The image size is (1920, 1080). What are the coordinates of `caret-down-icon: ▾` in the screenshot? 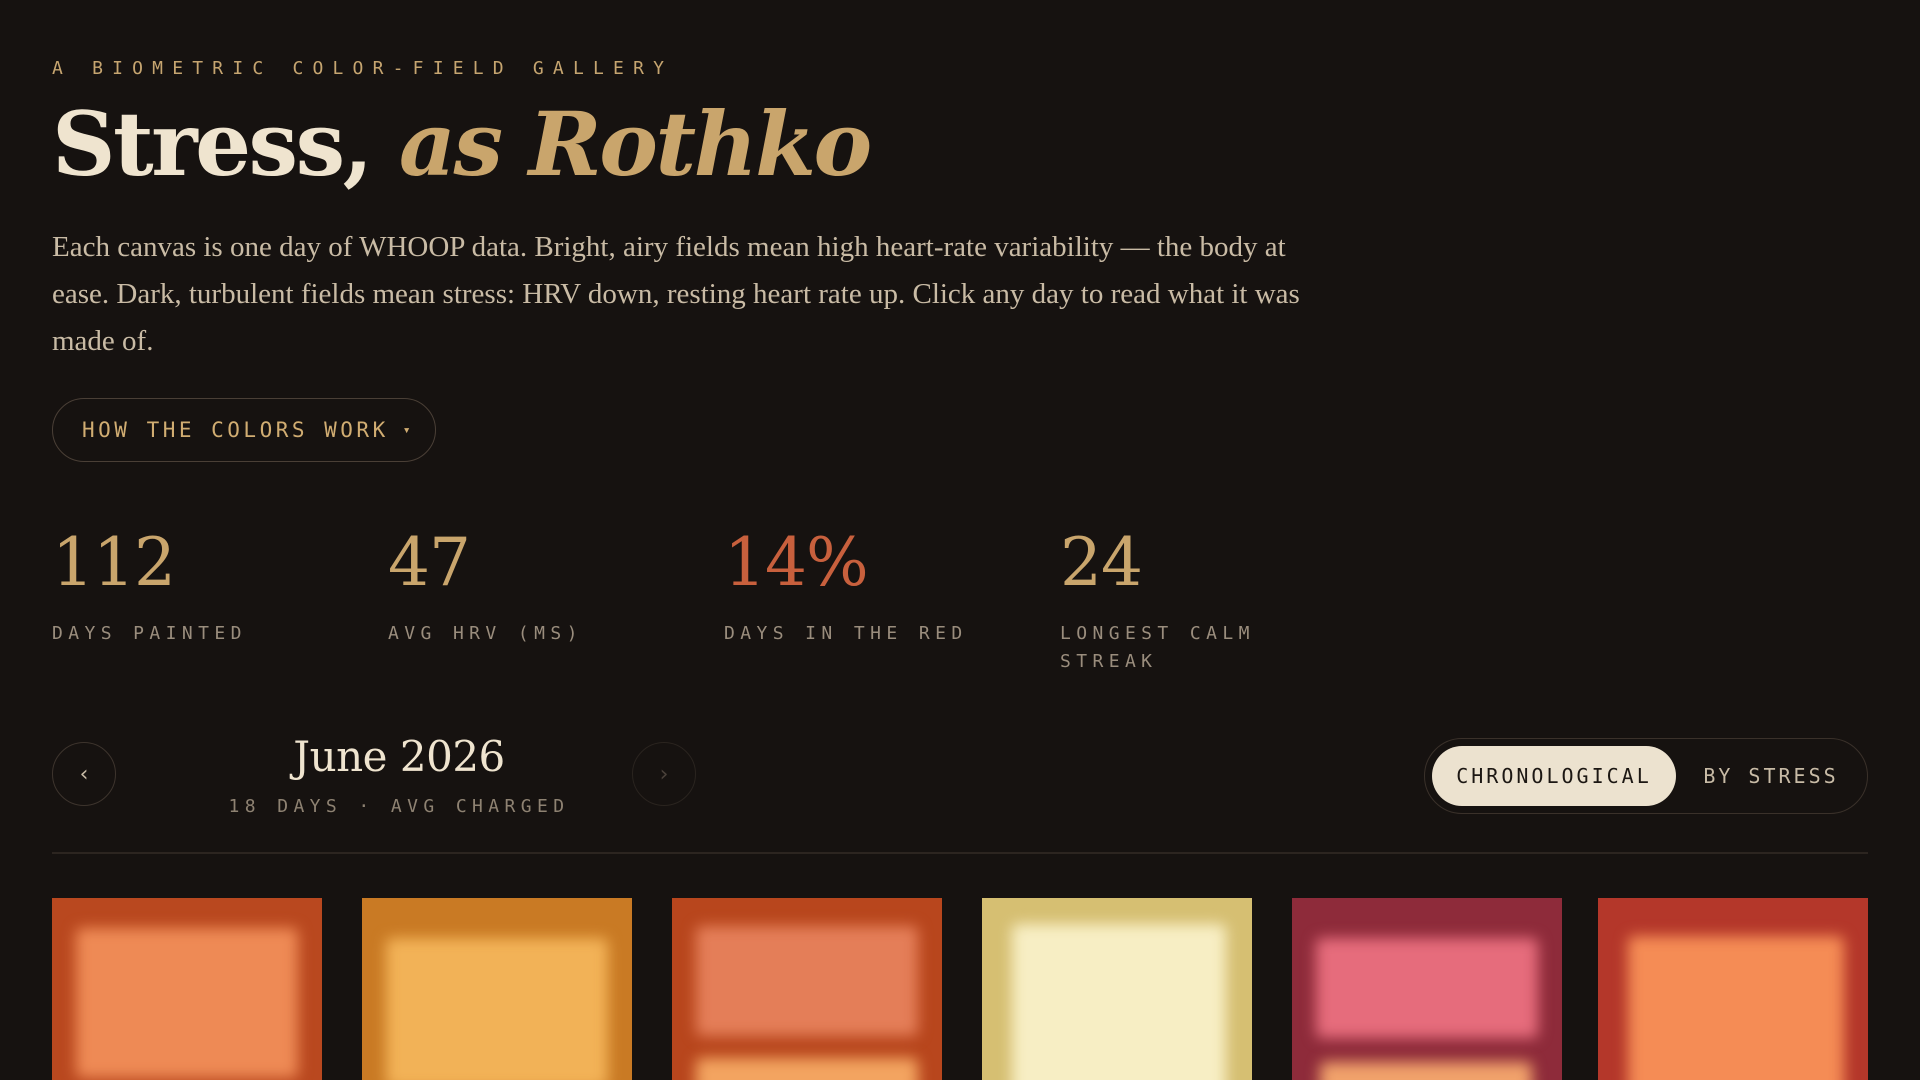 It's located at (406, 430).